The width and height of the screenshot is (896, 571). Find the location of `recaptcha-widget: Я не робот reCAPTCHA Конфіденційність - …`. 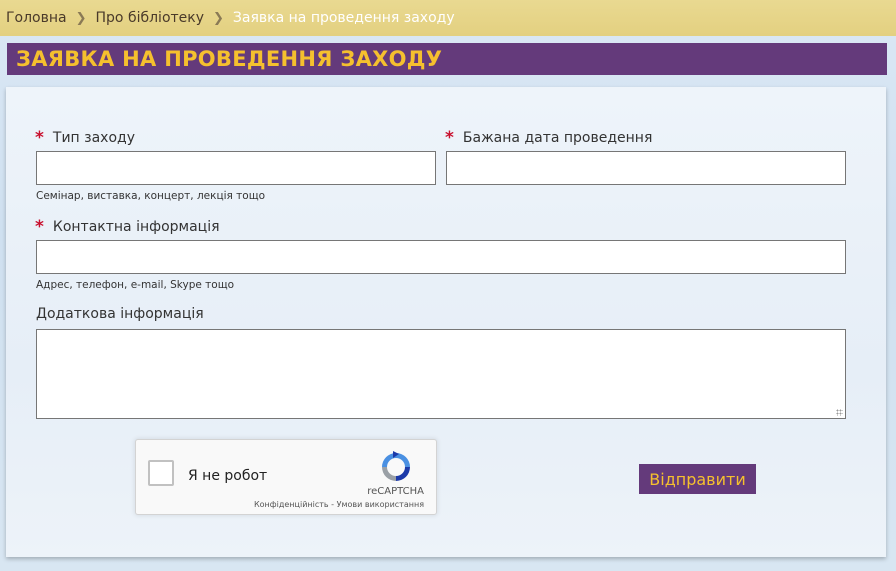

recaptcha-widget: Я не робот reCAPTCHA Конфіденційність - … is located at coordinates (286, 477).